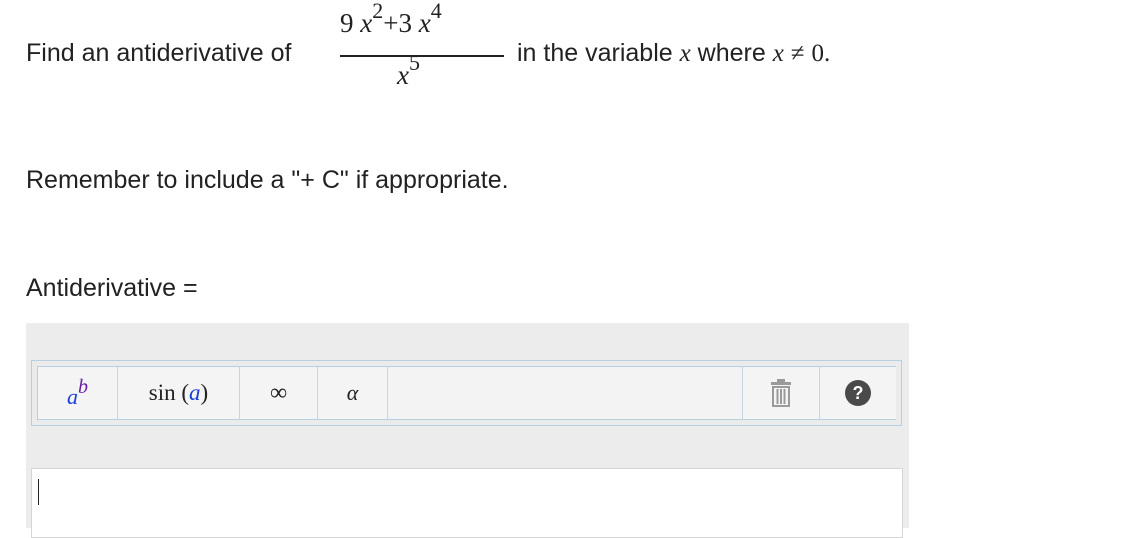  I want to click on trash-icon, so click(781, 393).